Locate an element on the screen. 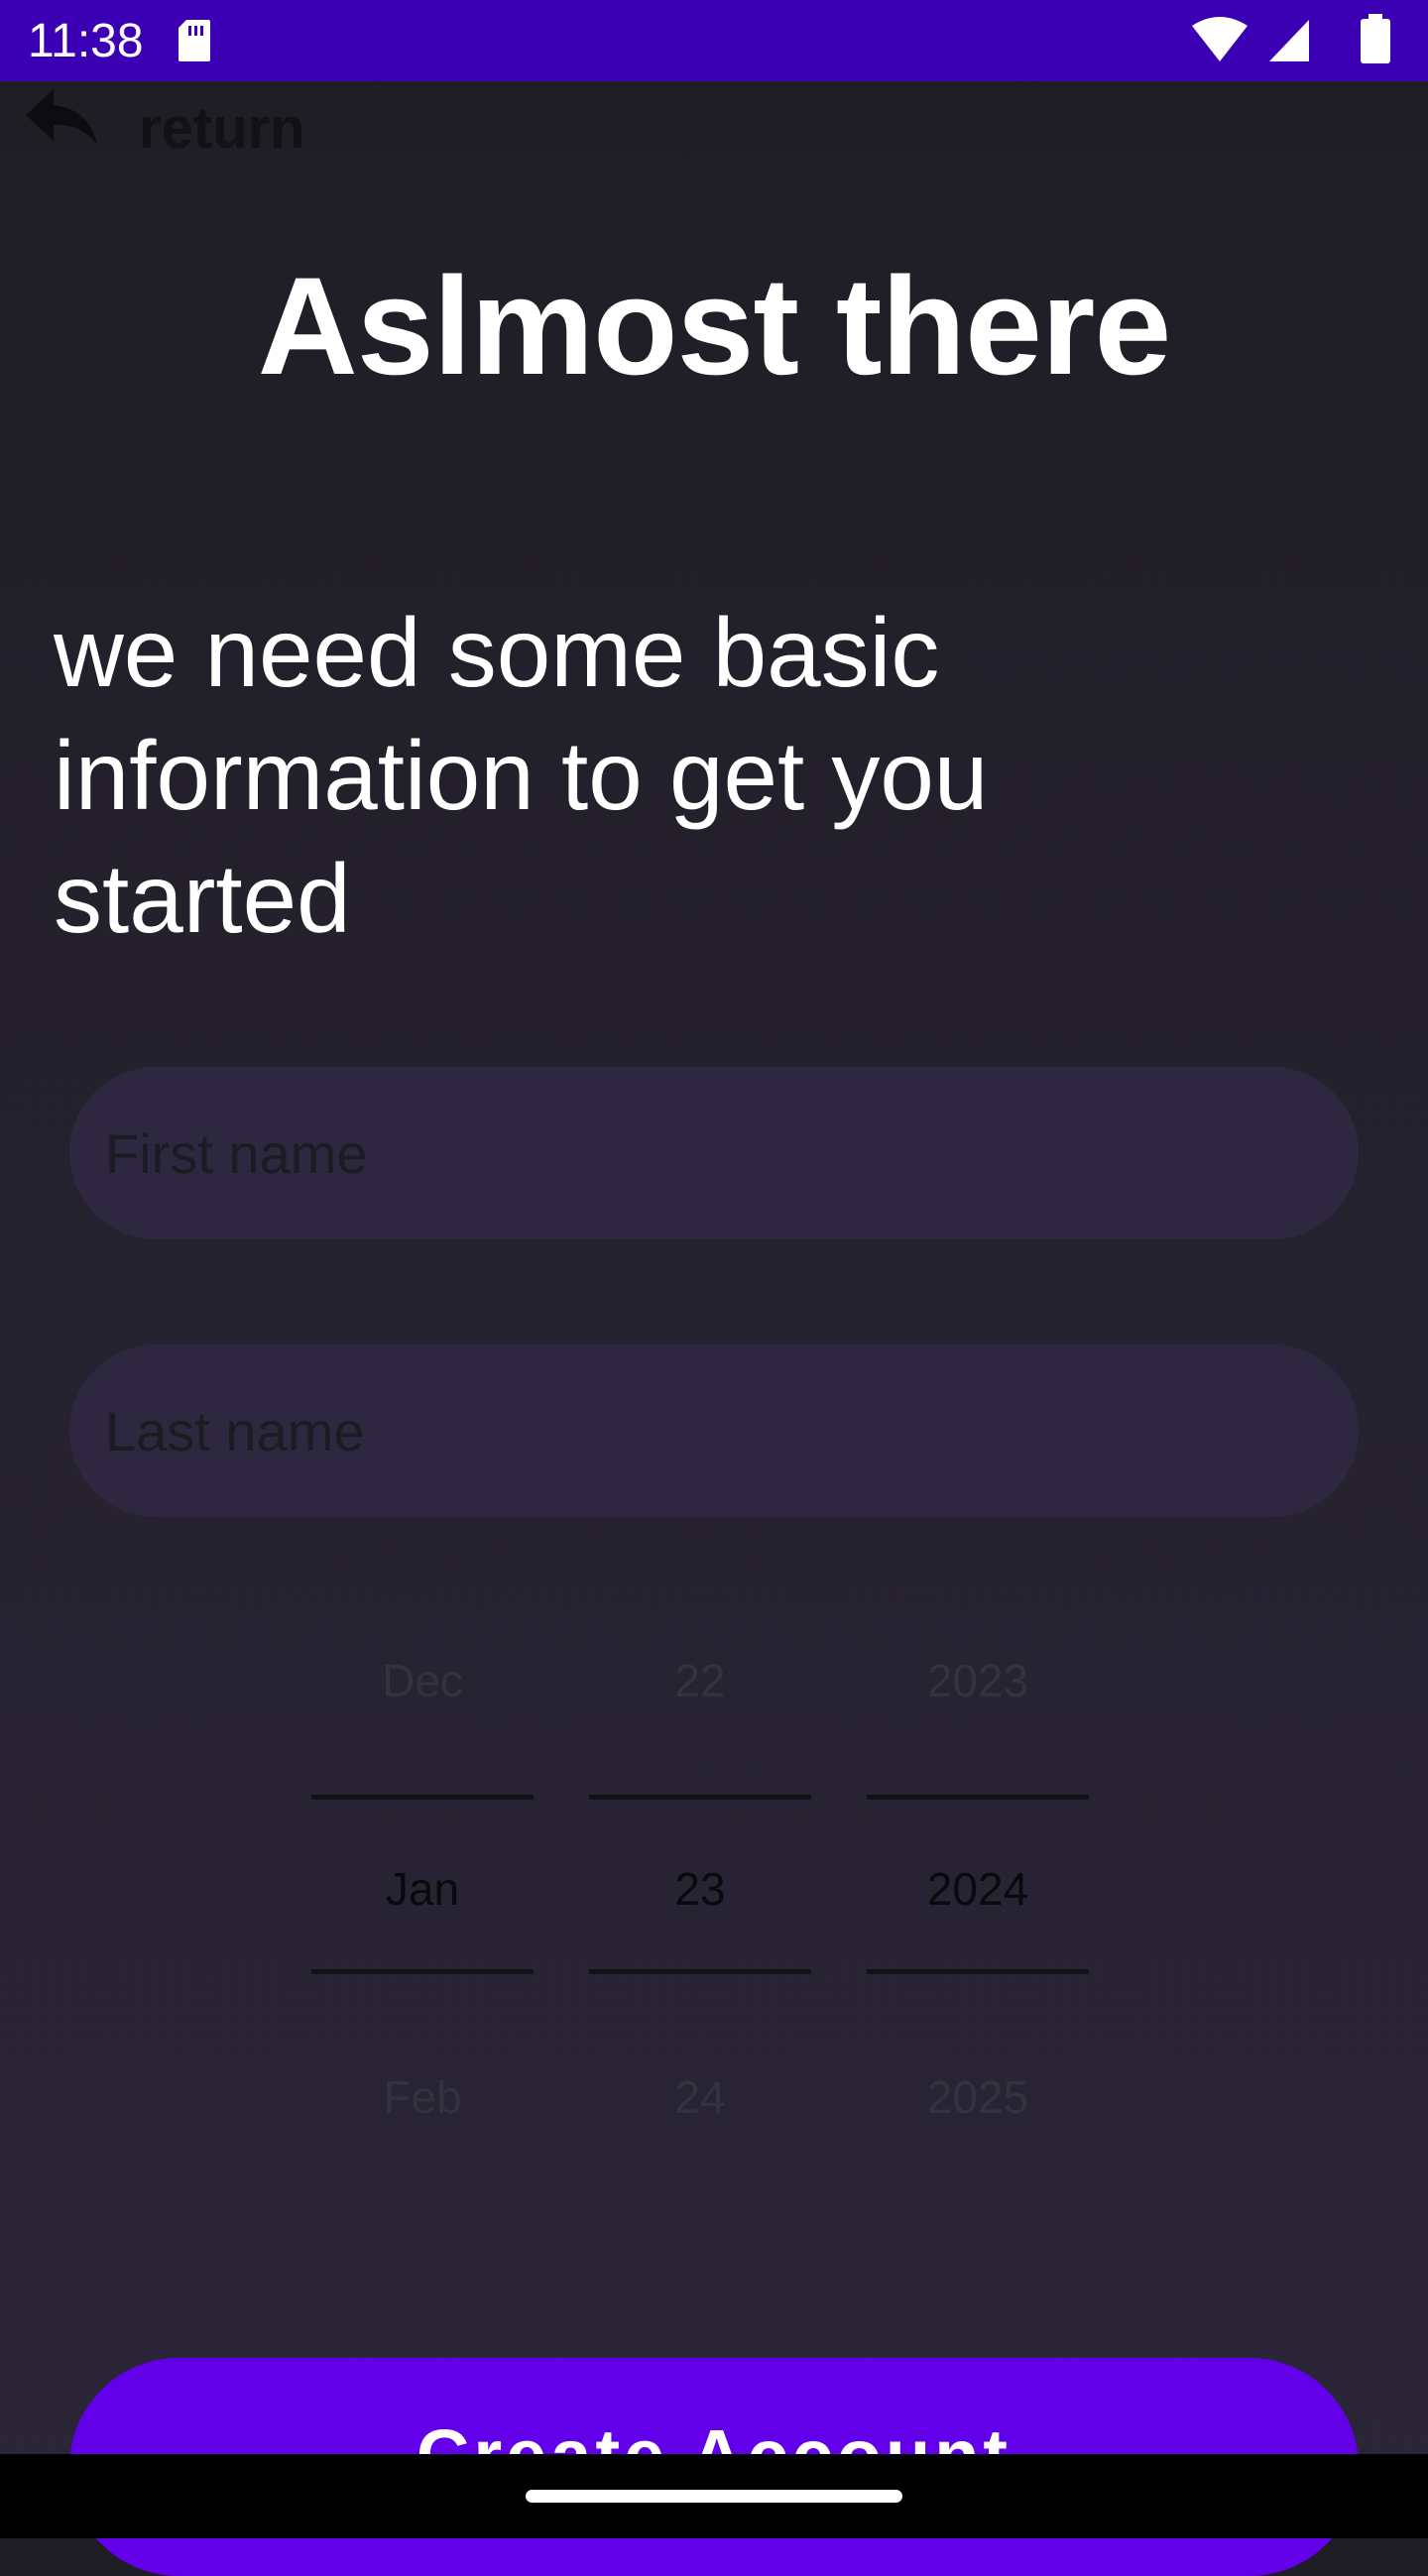  status-time: 11:38 is located at coordinates (86, 41).